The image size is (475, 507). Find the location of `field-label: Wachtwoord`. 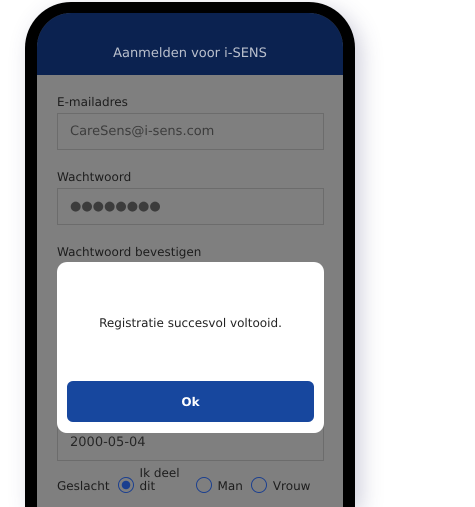

field-label: Wachtwoord is located at coordinates (94, 177).